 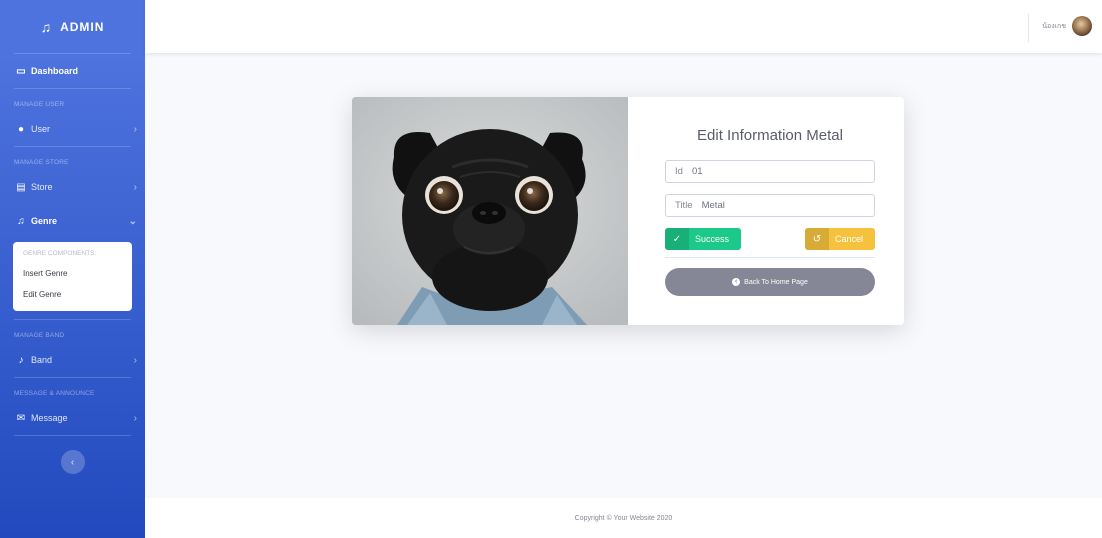 I want to click on back-home-button: ‹ Back To Home Page, so click(x=770, y=282).